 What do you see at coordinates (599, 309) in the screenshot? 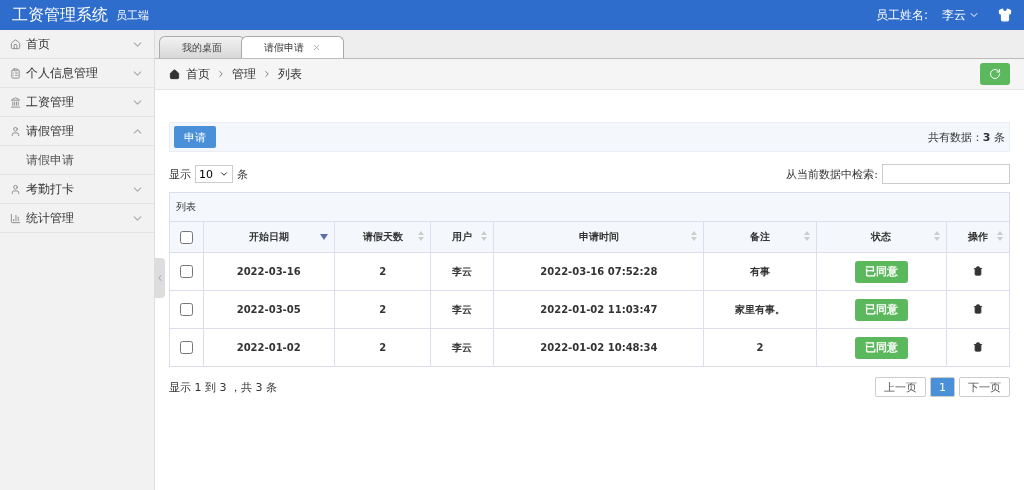
I see `table-cell: 2022-01-02 11:03:47` at bounding box center [599, 309].